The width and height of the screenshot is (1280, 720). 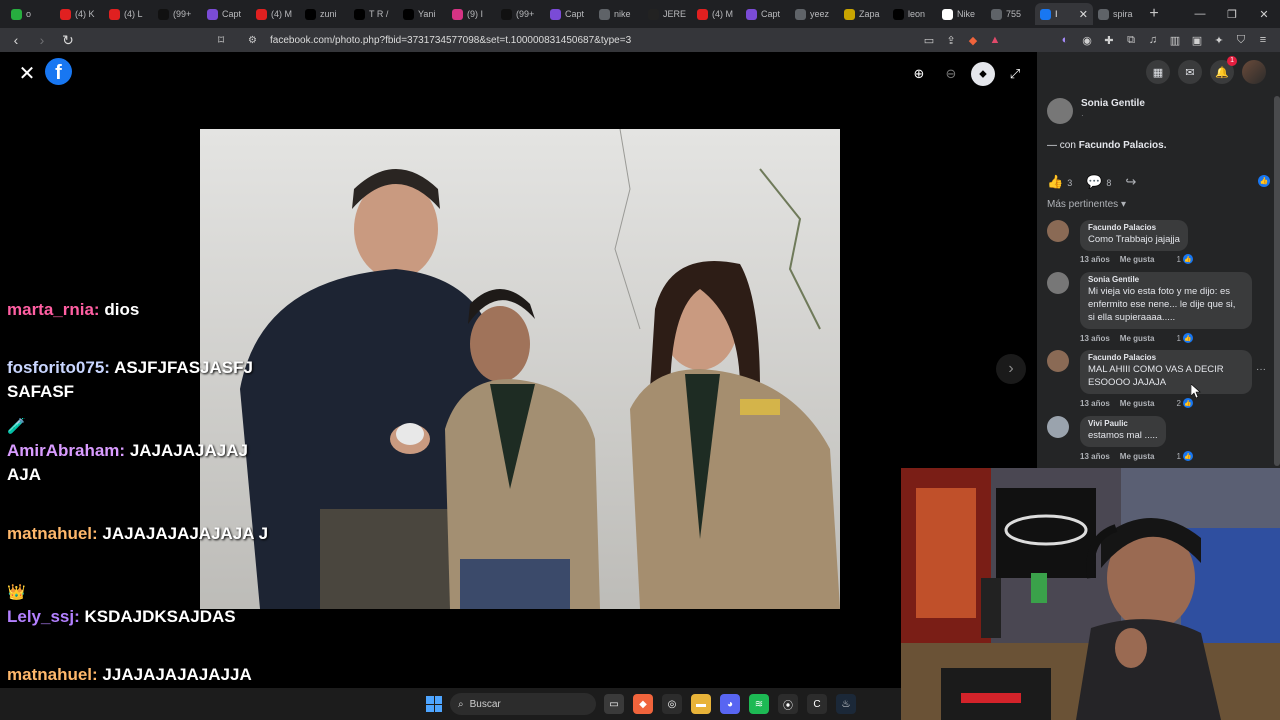 I want to click on steam-icon: ♨, so click(x=846, y=704).